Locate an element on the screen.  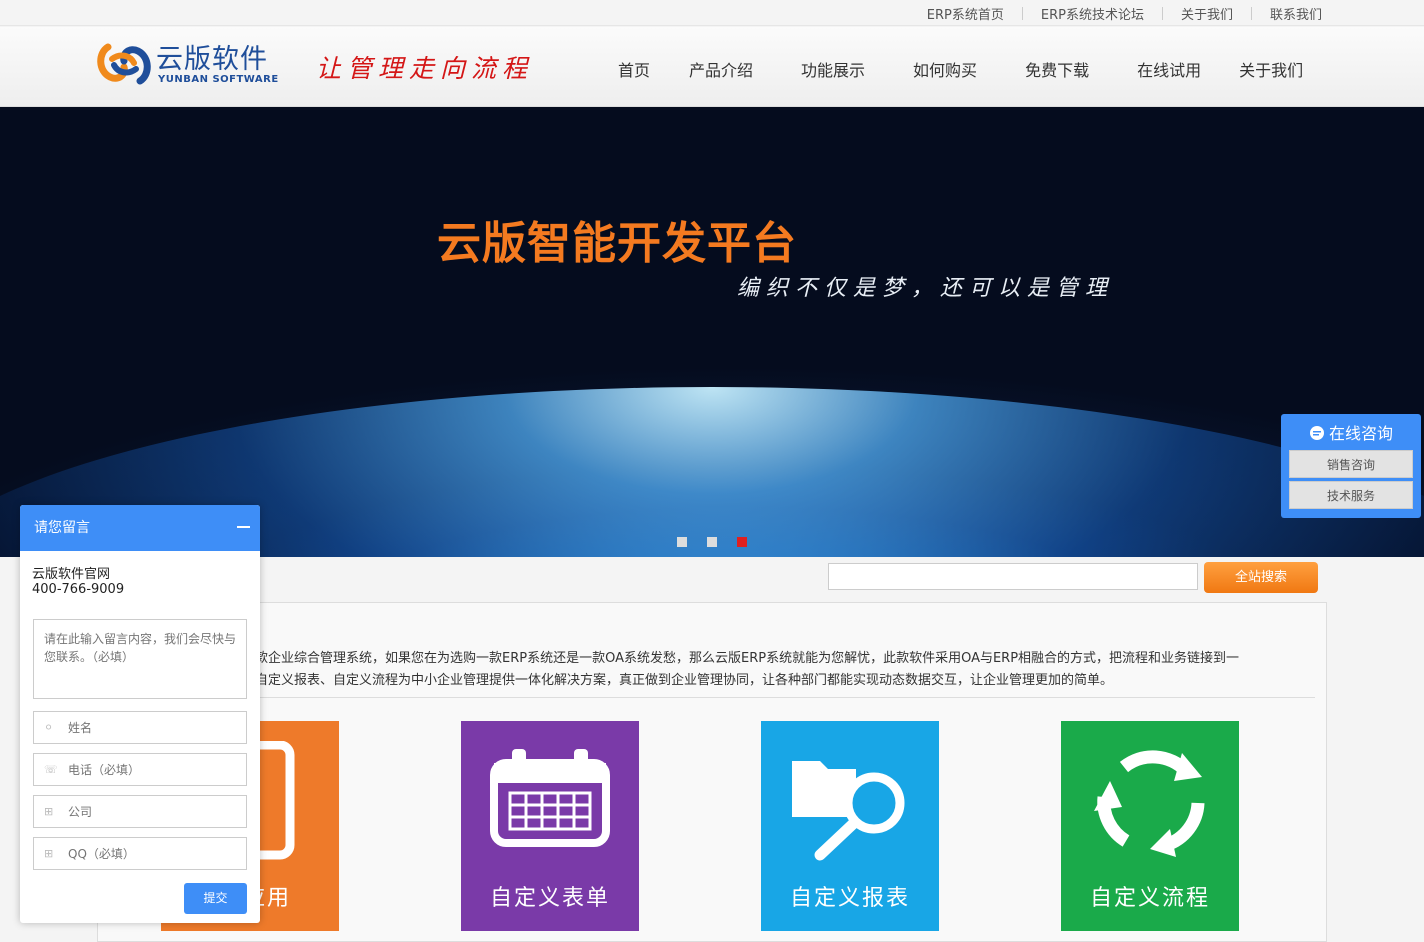
company-field: ⊞ is located at coordinates (140, 811).